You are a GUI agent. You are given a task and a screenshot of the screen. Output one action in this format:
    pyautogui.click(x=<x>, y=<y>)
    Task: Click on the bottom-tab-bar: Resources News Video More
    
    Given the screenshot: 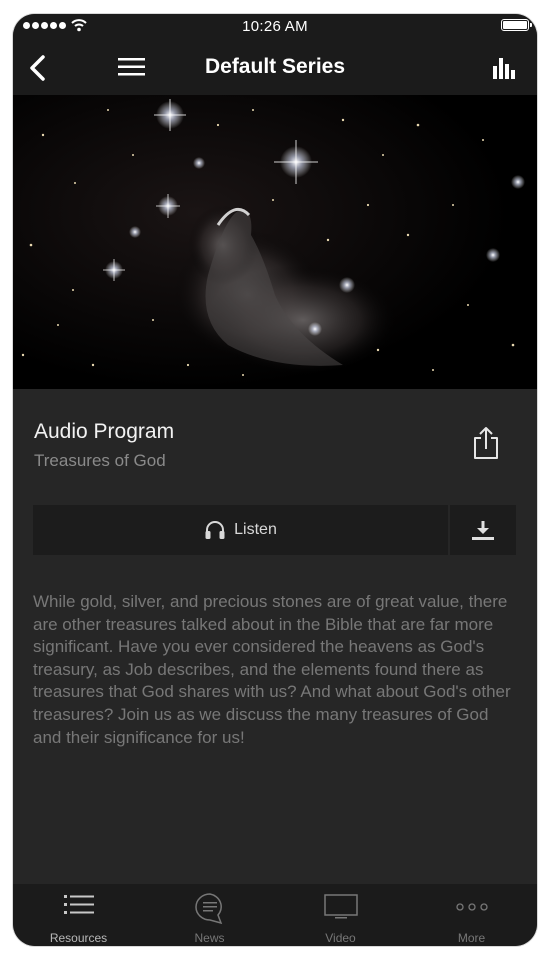 What is the action you would take?
    pyautogui.click(x=275, y=915)
    